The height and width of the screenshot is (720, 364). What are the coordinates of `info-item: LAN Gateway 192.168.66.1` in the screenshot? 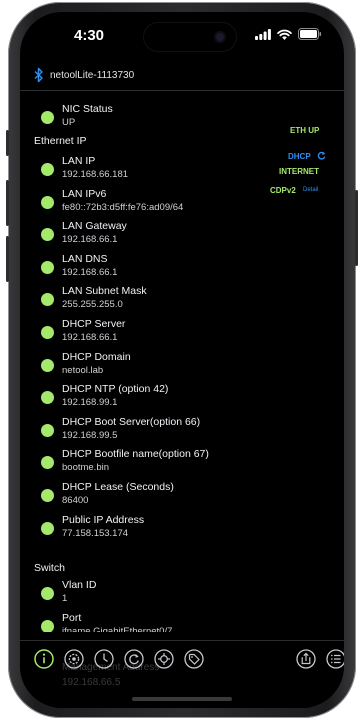 It's located at (150, 234).